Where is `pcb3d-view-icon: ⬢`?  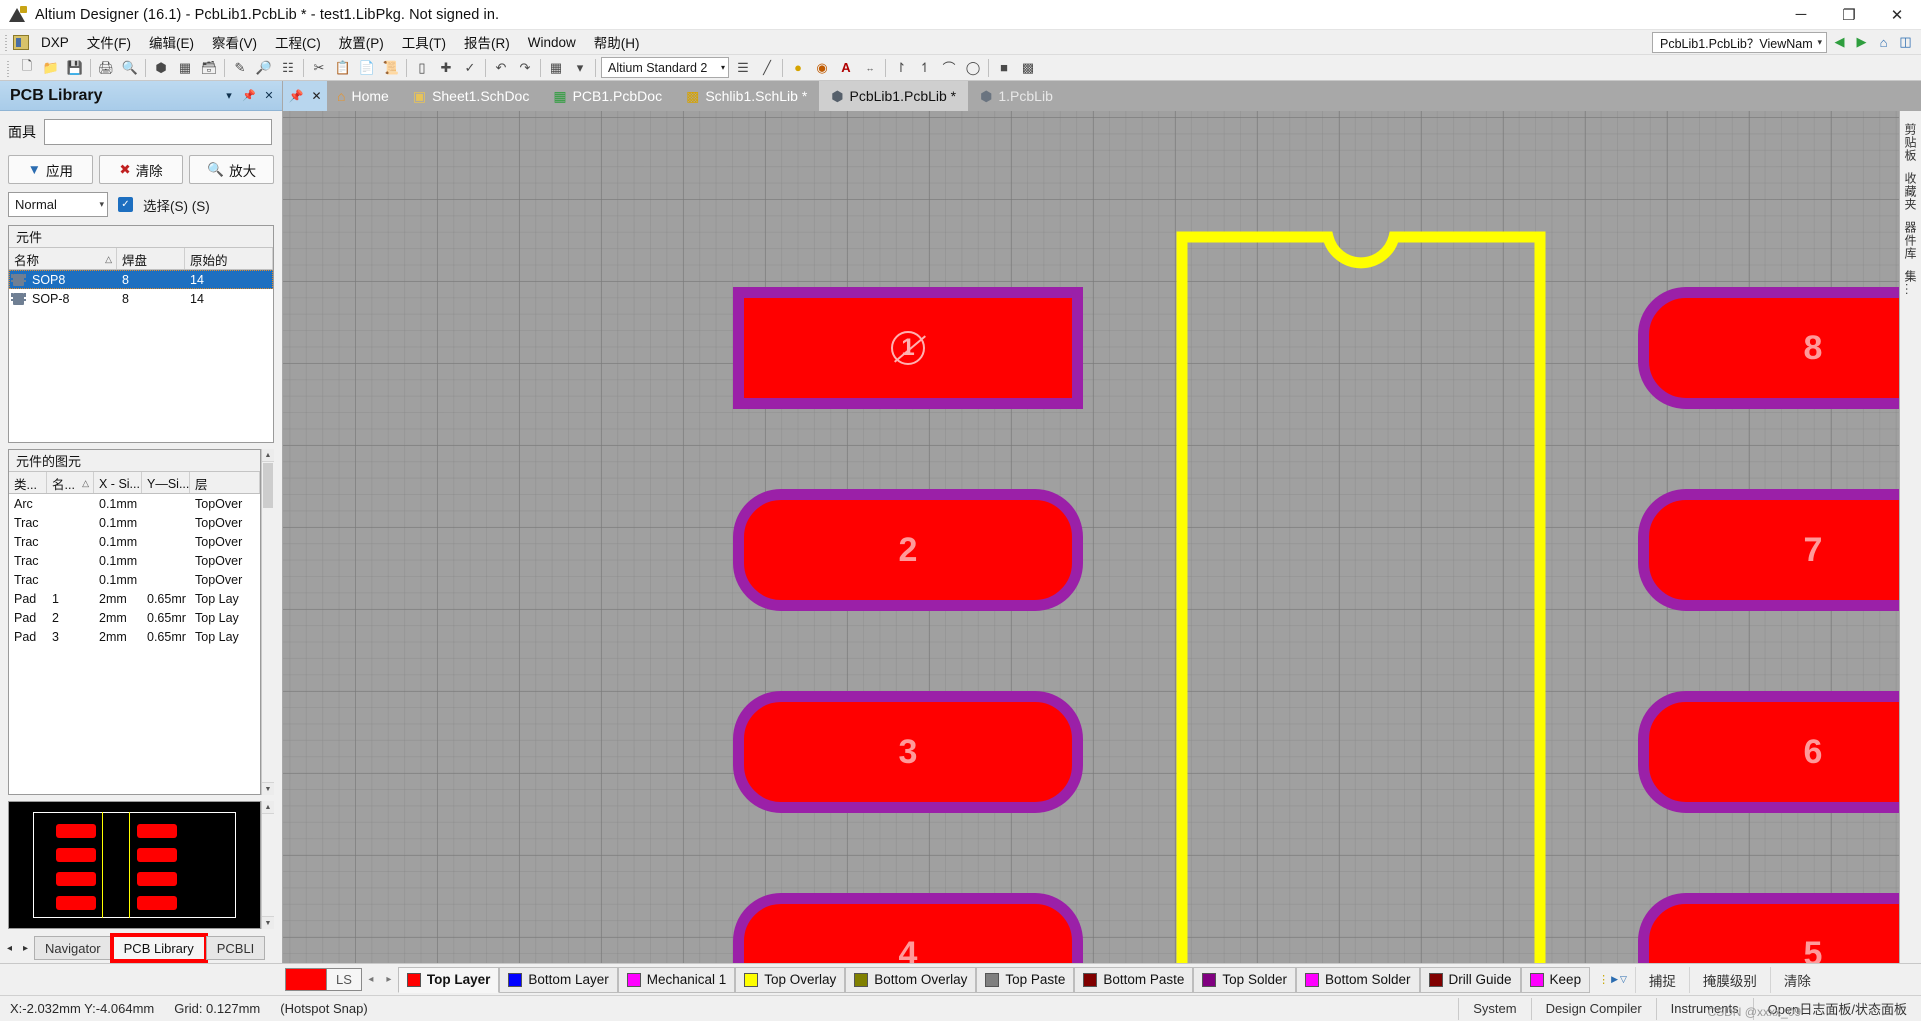
pcb3d-view-icon: ⬢ is located at coordinates (161, 68).